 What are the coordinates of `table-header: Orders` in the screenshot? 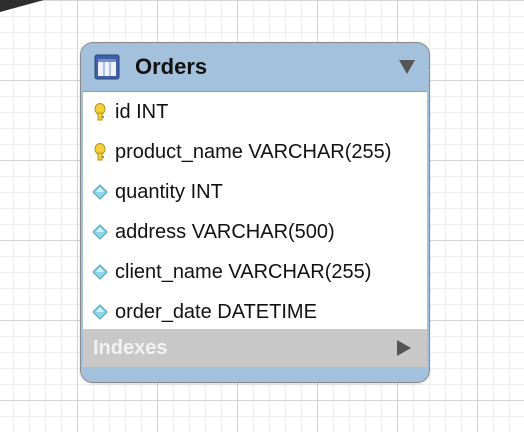 It's located at (255, 67).